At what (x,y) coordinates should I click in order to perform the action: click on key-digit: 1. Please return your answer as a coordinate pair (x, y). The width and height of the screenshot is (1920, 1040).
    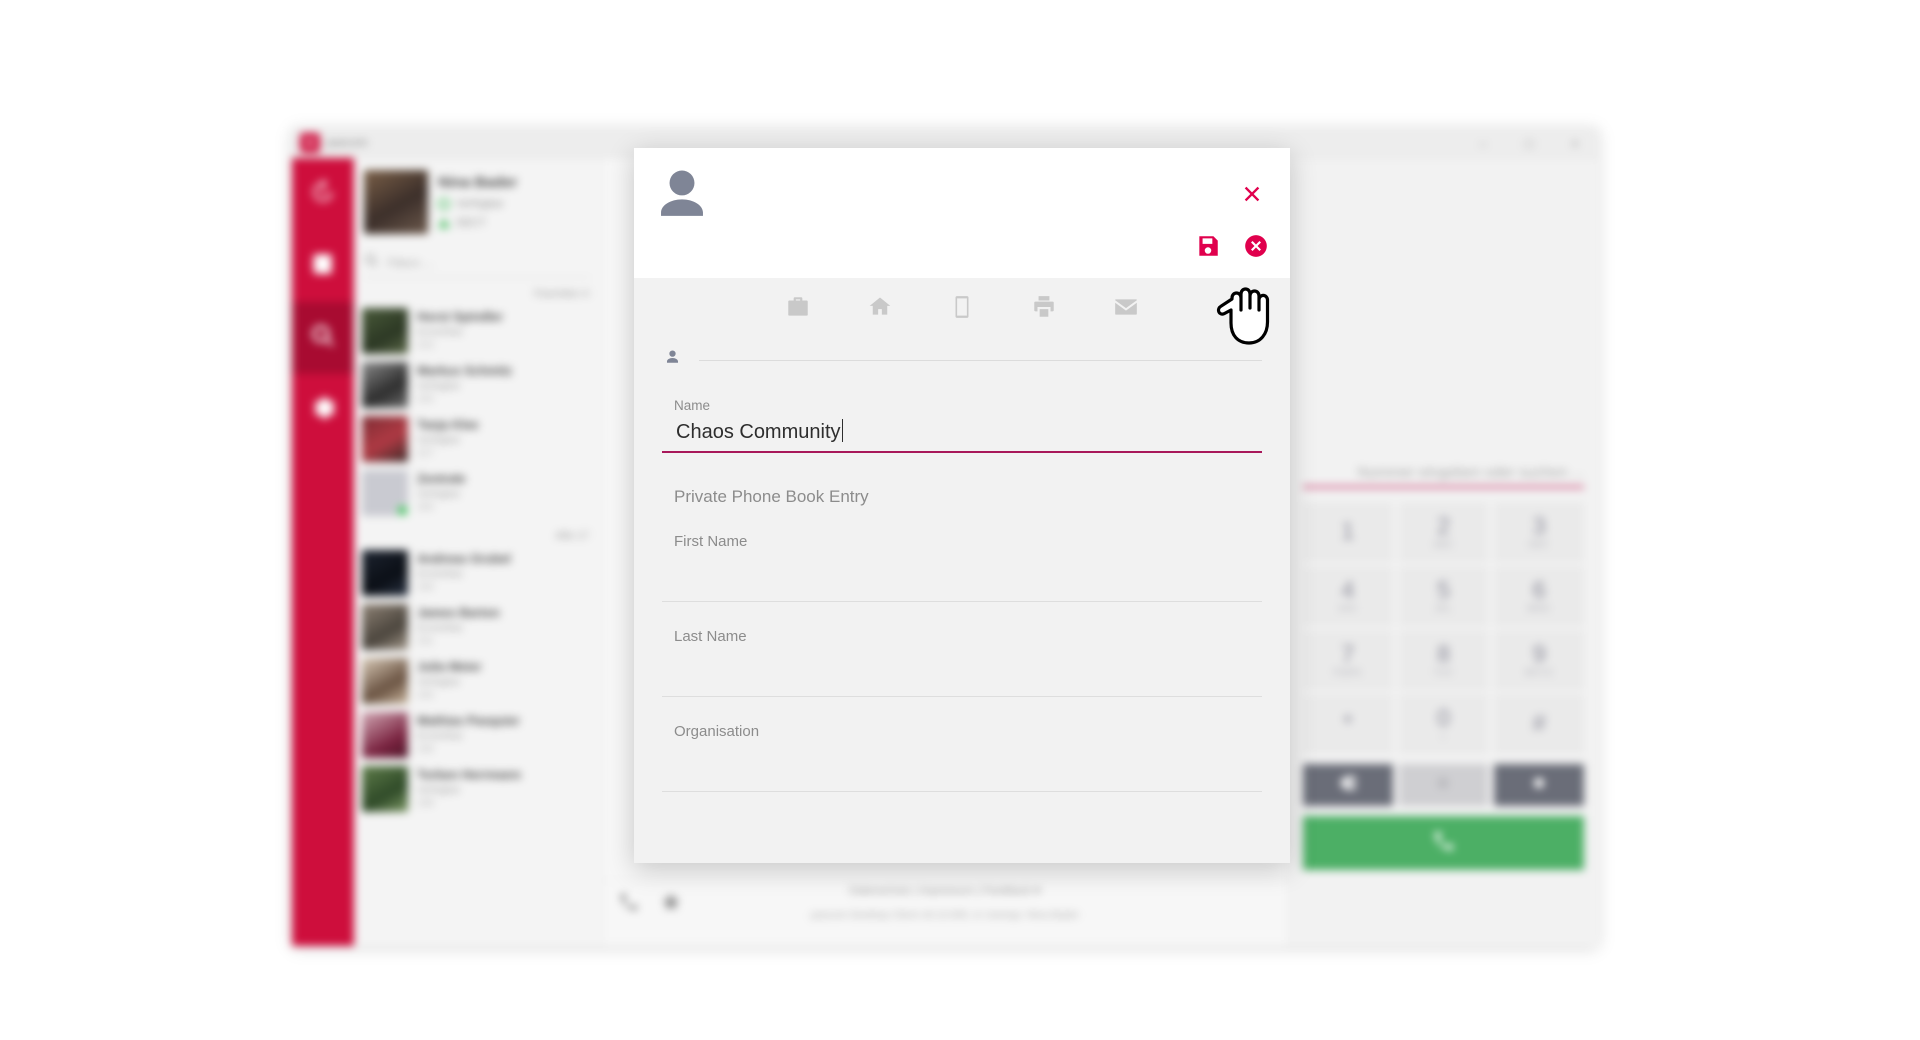
    Looking at the image, I should click on (1348, 531).